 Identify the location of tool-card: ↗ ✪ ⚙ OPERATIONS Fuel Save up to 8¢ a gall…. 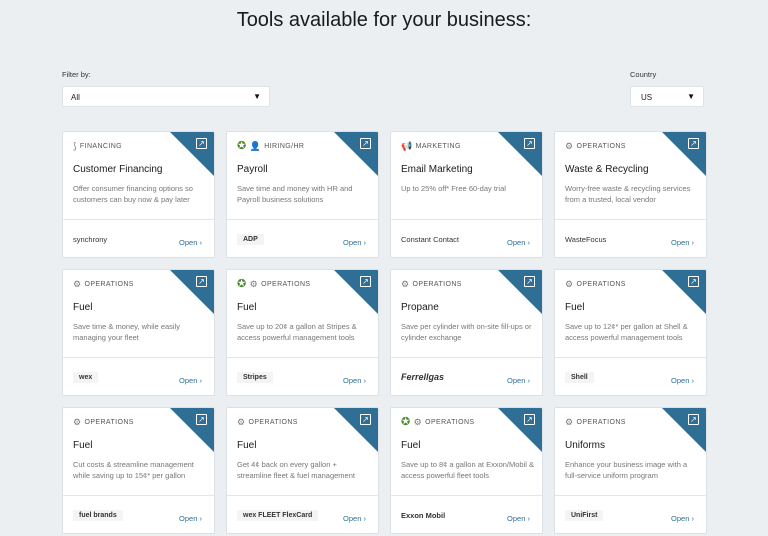
(466, 470).